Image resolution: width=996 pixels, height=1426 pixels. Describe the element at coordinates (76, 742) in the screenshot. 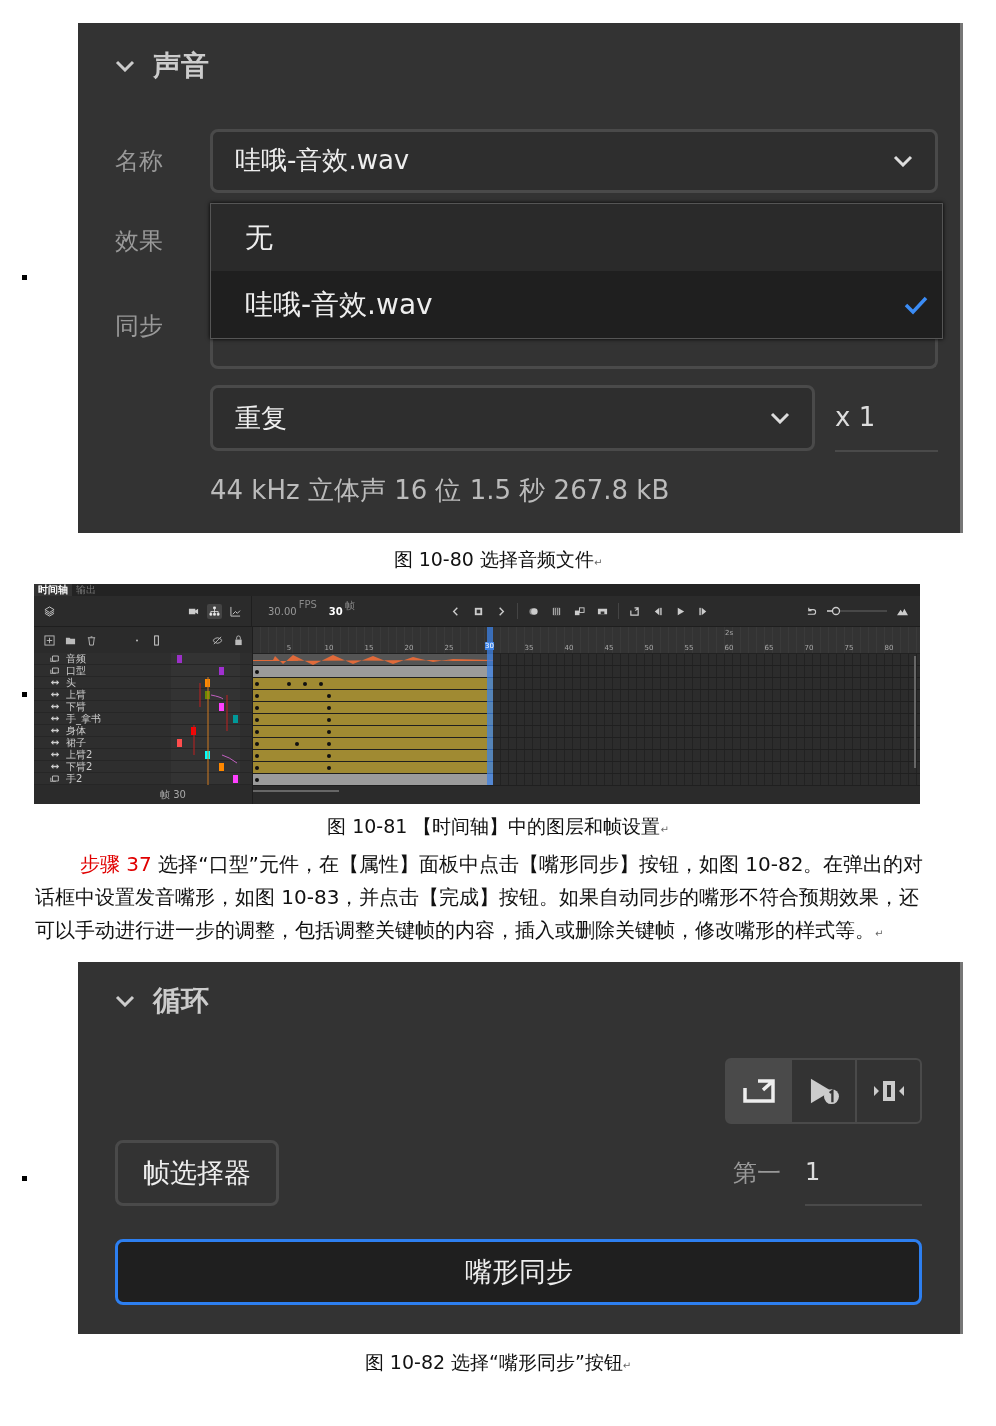

I see `layer-name: 裙子` at that location.